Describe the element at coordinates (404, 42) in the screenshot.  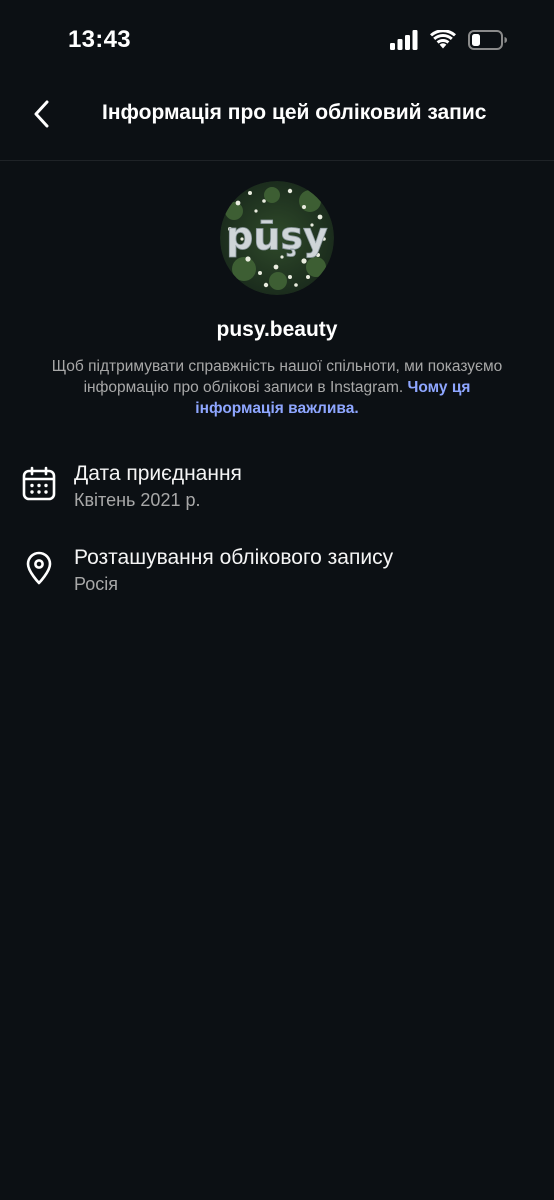
I see `signal-icon` at that location.